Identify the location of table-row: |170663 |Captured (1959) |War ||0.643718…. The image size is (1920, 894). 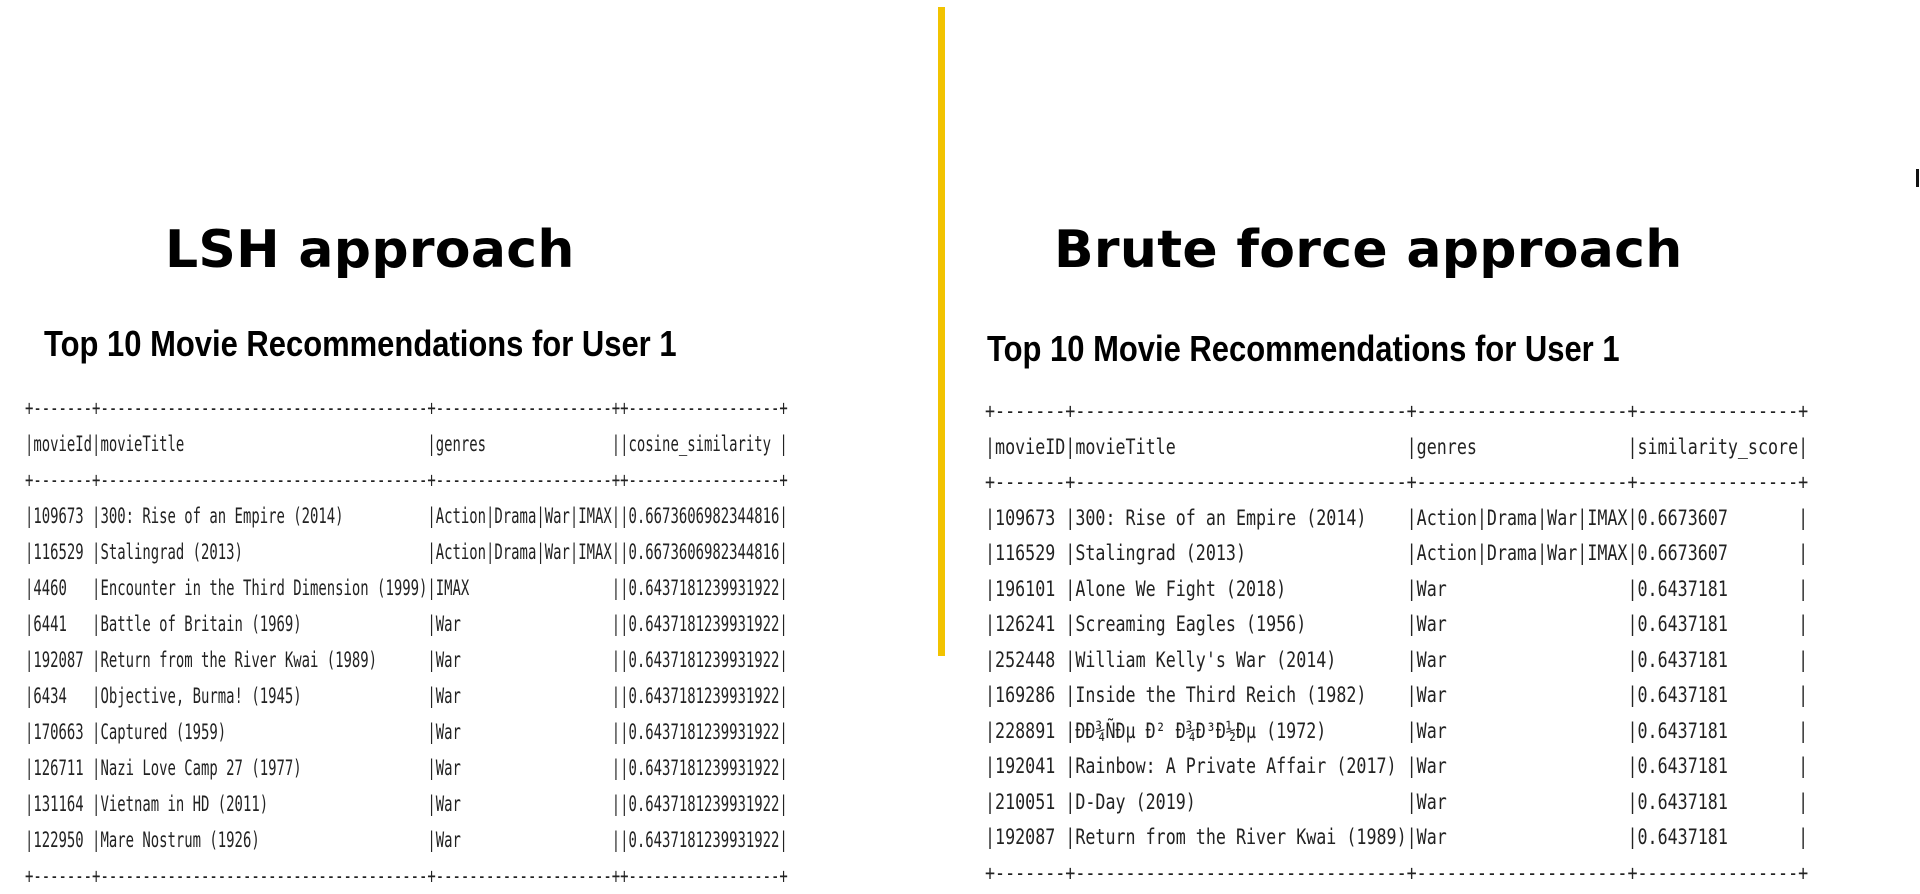
(406, 732).